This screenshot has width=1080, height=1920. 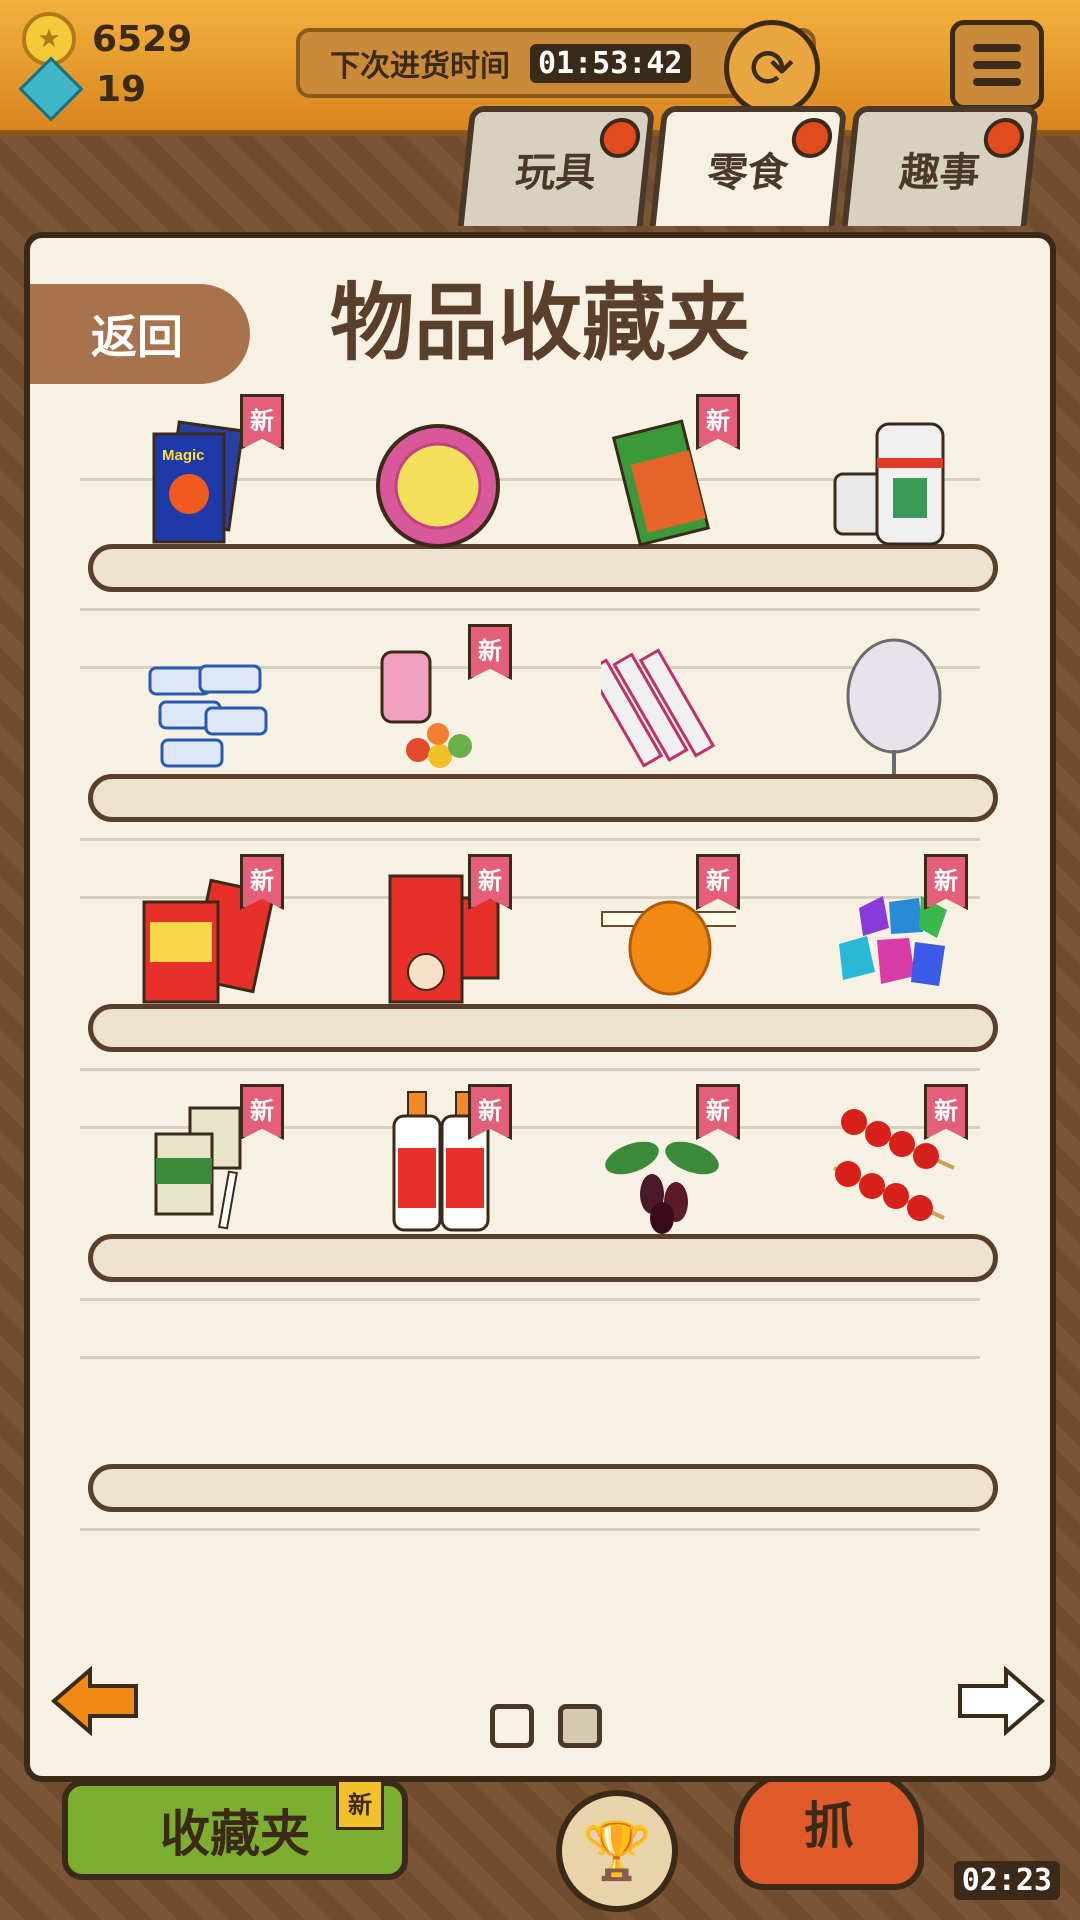 I want to click on page-dot-2-active, so click(x=580, y=1726).